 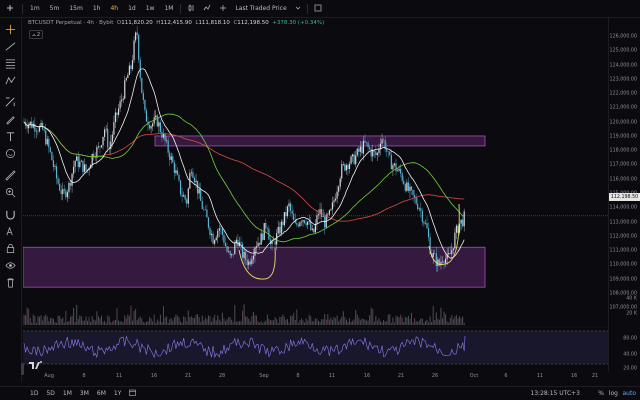 What do you see at coordinates (11, 29) in the screenshot?
I see `crosshair-icon` at bounding box center [11, 29].